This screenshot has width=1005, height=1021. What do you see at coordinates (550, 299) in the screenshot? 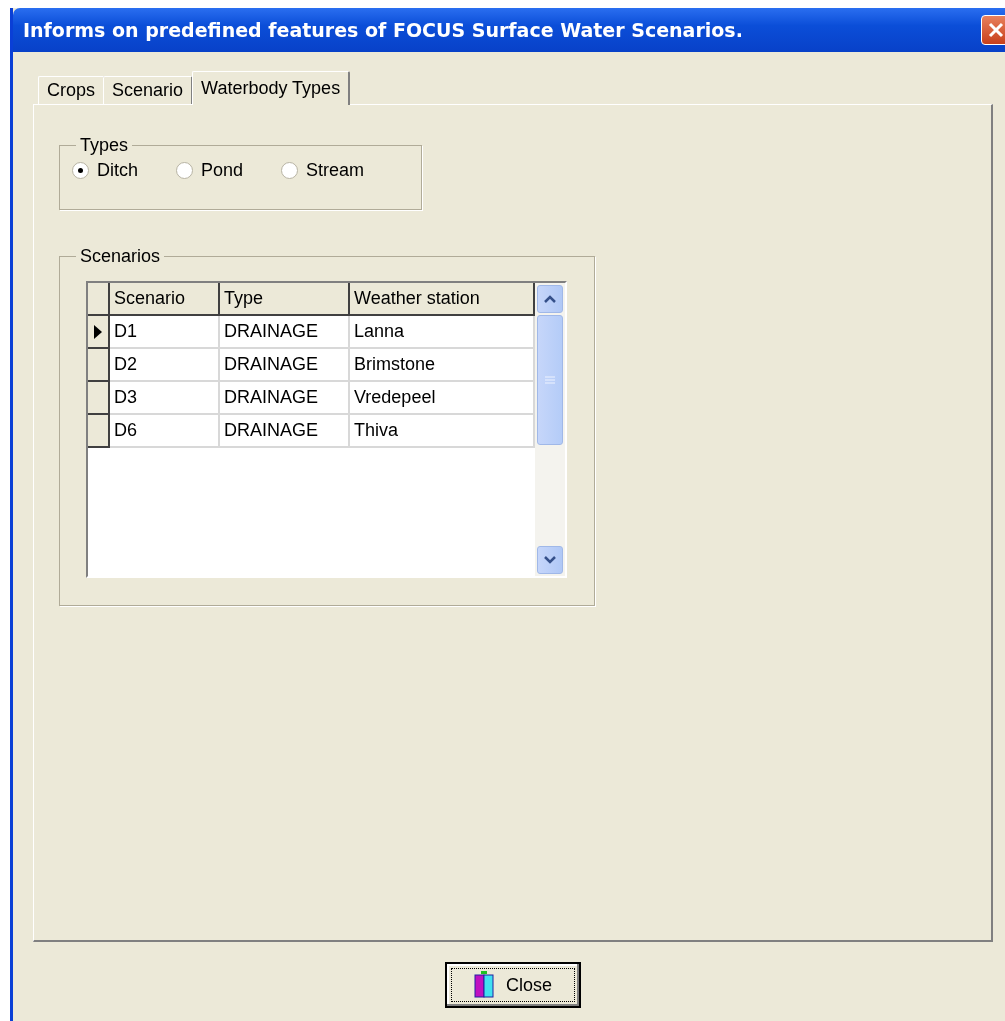
I see `scroll-up-icon` at bounding box center [550, 299].